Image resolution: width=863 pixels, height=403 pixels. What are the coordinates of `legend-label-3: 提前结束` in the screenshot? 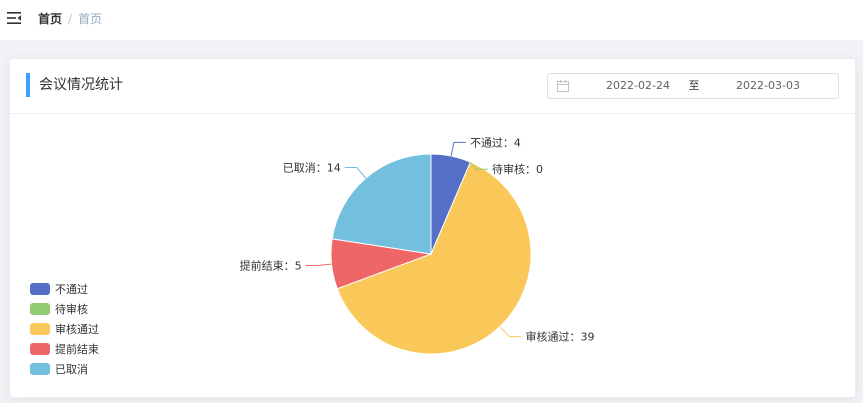 It's located at (77, 349).